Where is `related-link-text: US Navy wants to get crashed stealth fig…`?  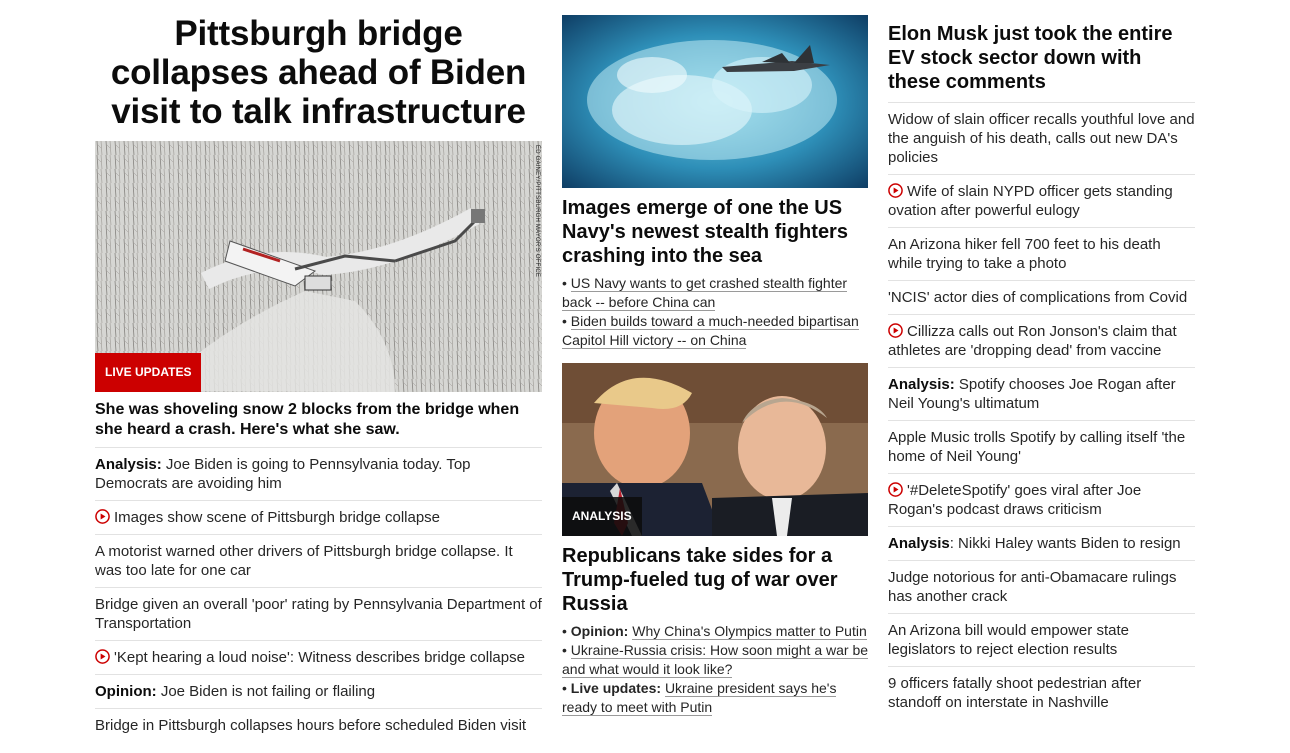
related-link-text: US Navy wants to get crashed stealth fig… is located at coordinates (705, 293).